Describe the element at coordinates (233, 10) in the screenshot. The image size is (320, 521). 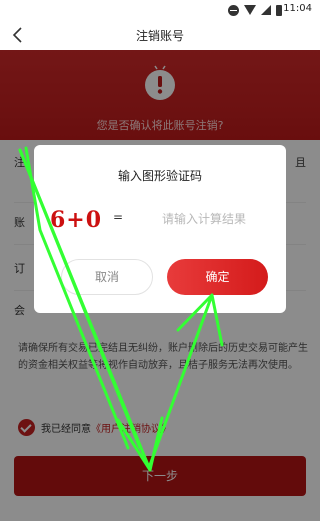
I see `do-not-disturb-icon` at that location.